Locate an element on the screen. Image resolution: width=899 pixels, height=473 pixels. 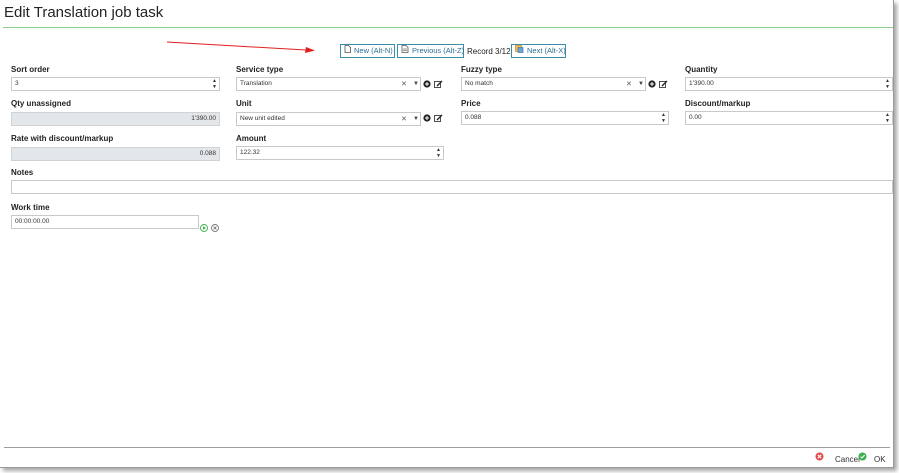
fuzzy-type-value: No match is located at coordinates (479, 83).